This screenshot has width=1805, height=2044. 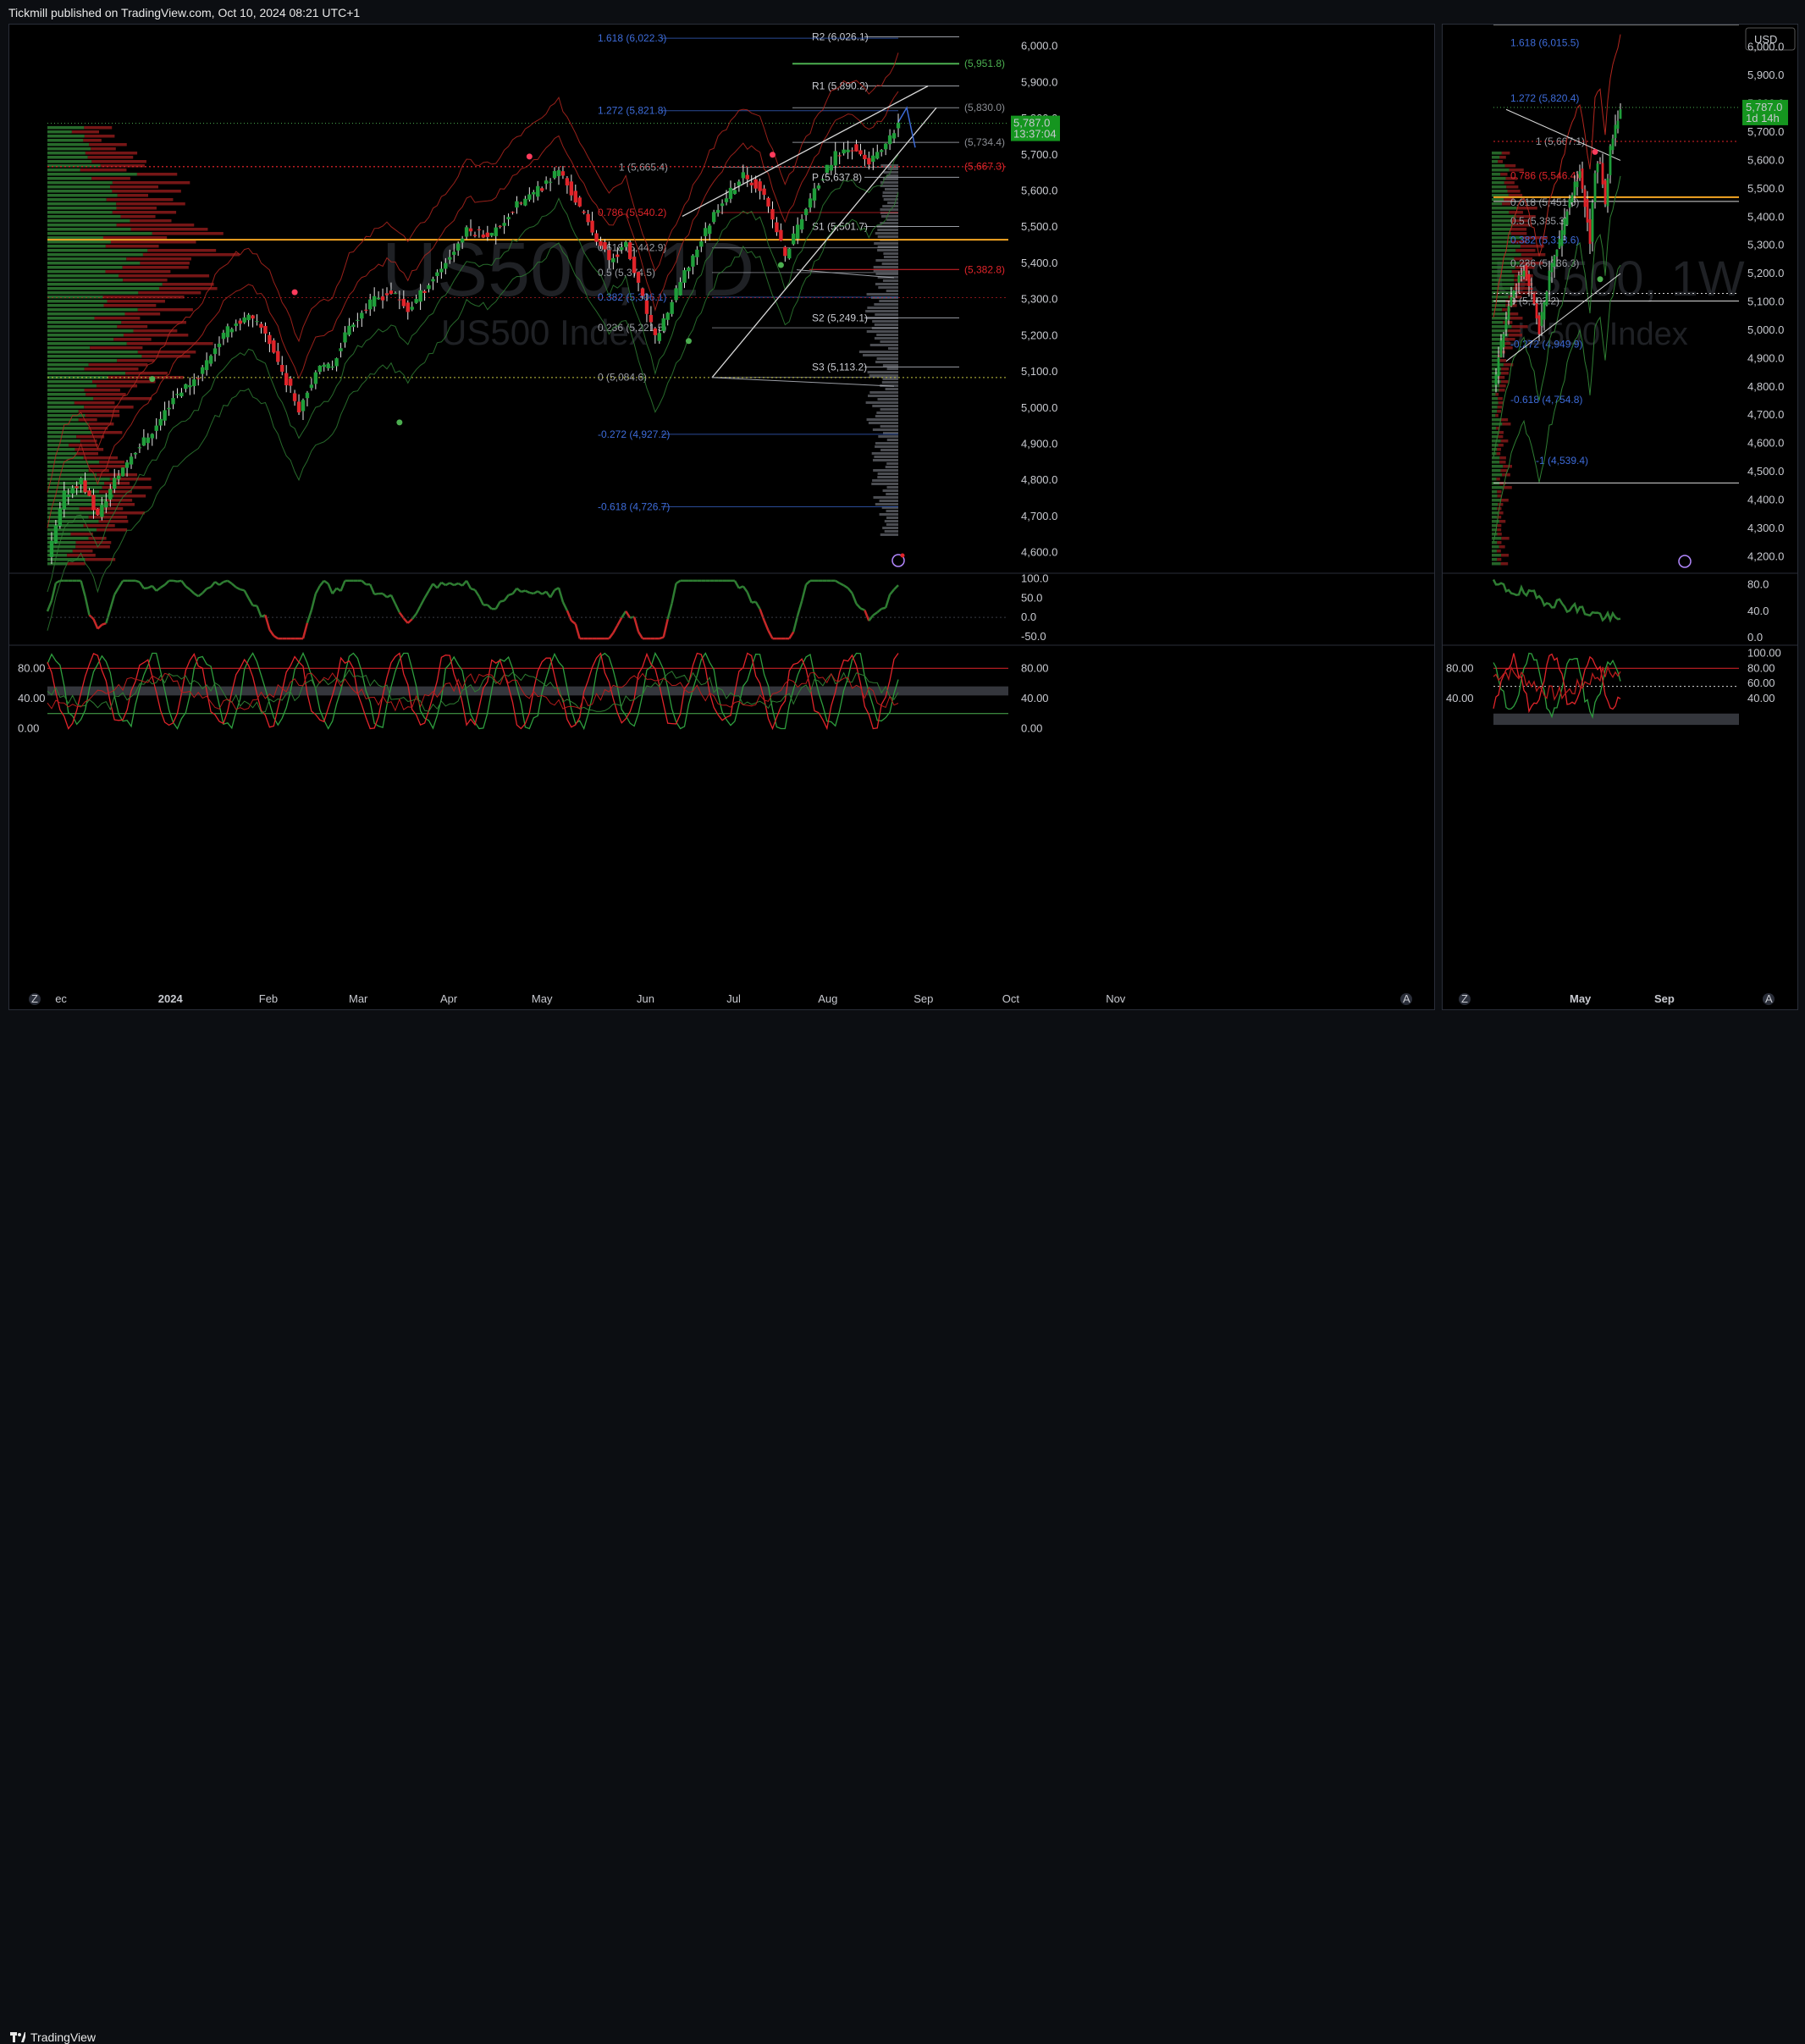 What do you see at coordinates (1556, 683) in the screenshot?
I see `osc2-line` at bounding box center [1556, 683].